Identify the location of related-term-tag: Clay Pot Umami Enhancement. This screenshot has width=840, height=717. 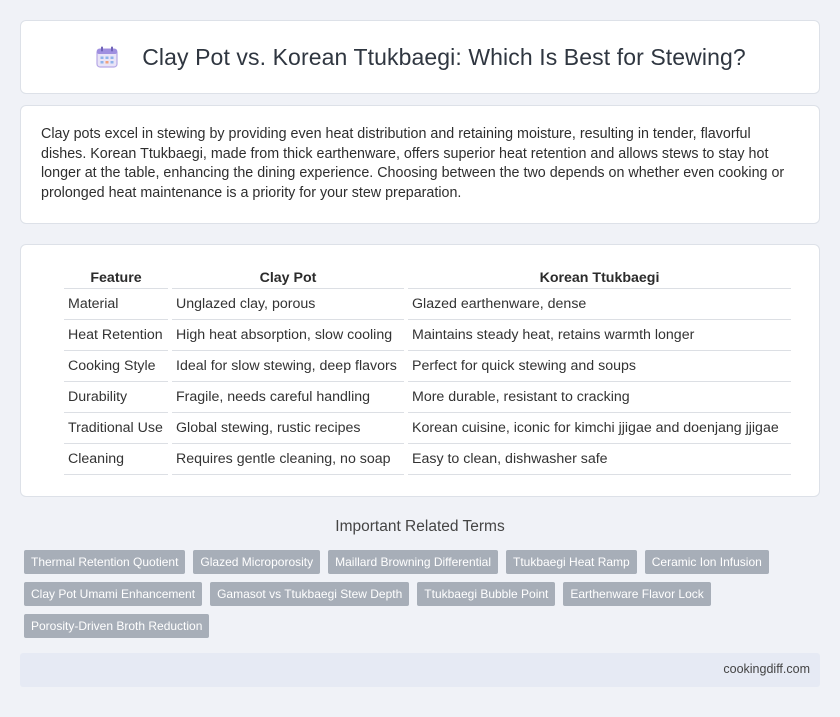
(113, 594).